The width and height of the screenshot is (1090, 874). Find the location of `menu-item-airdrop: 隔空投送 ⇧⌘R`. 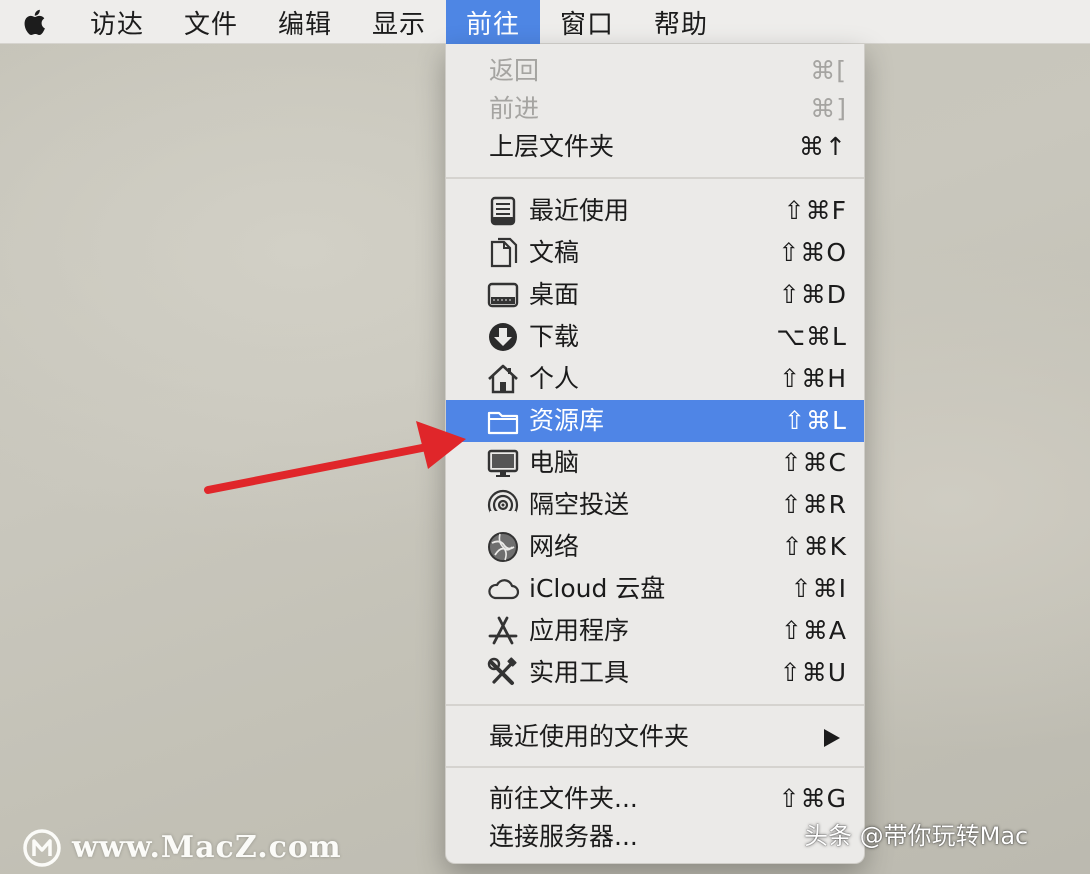

menu-item-airdrop: 隔空投送 ⇧⌘R is located at coordinates (655, 505).